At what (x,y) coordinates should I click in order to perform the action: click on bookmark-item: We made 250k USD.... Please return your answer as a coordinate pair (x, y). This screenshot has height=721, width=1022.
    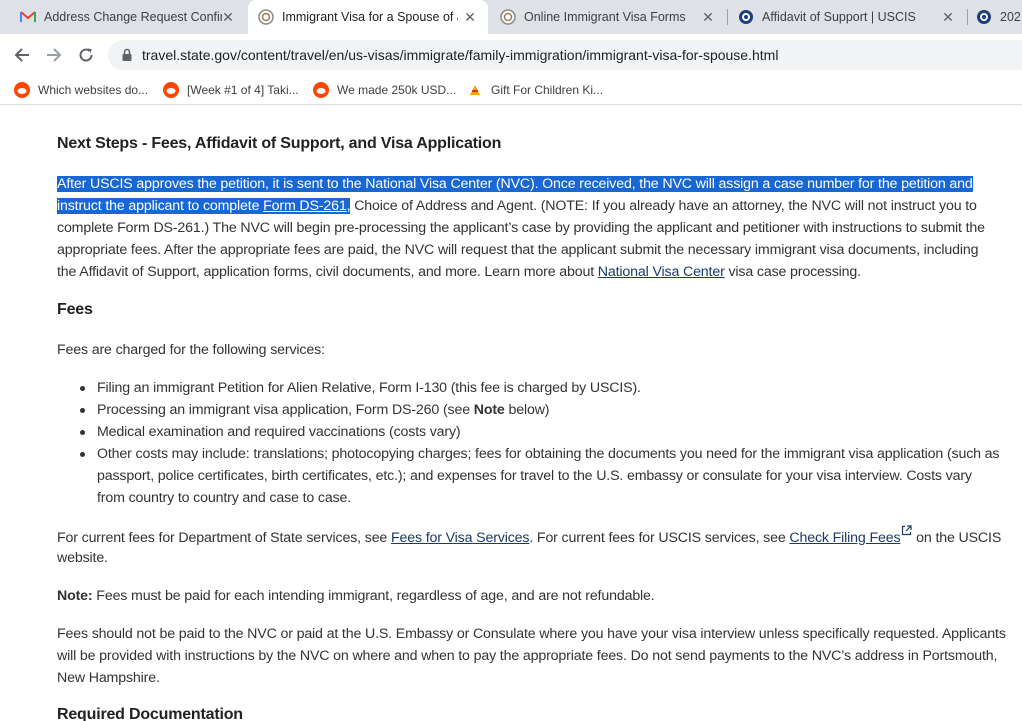
    Looking at the image, I should click on (384, 90).